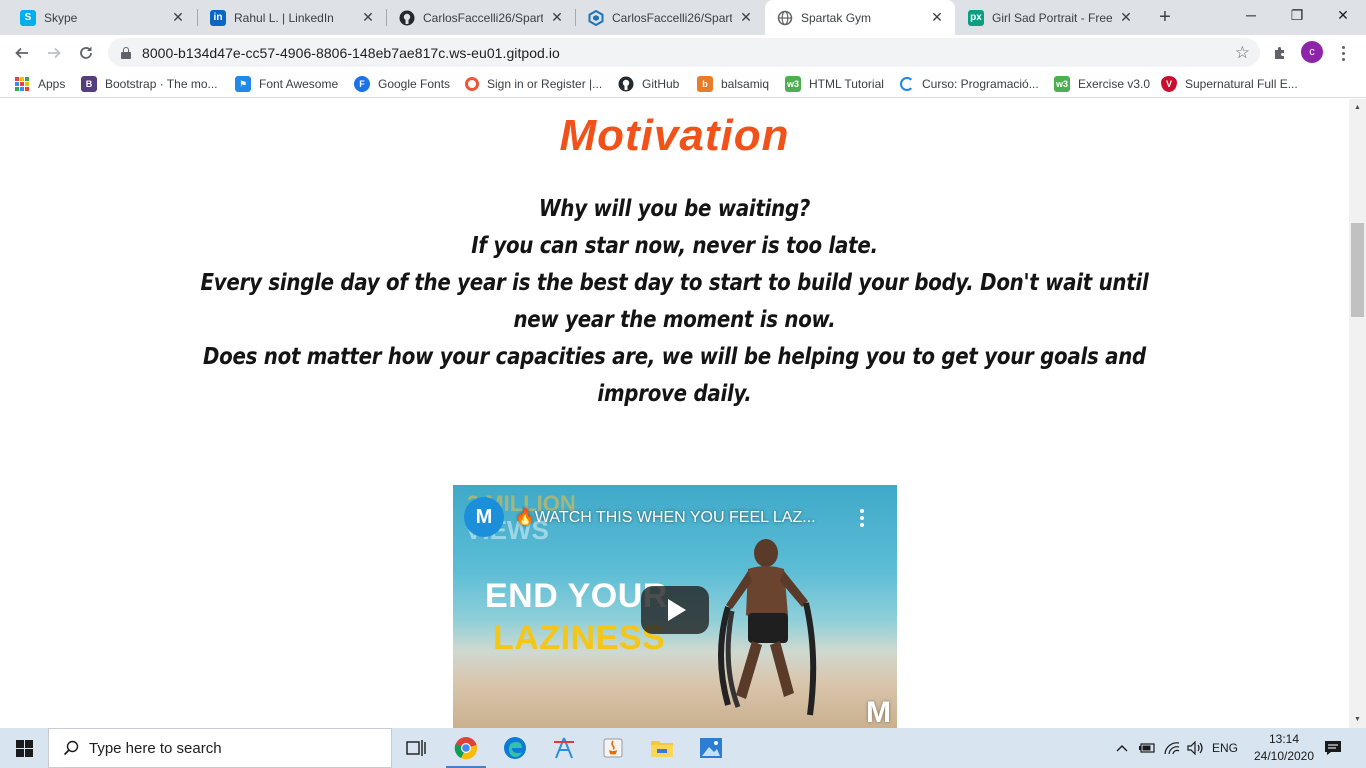 The height and width of the screenshot is (768, 1366). I want to click on tab-pexels: px Girl Sad Portrait - Free p ✕, so click(1050, 17).